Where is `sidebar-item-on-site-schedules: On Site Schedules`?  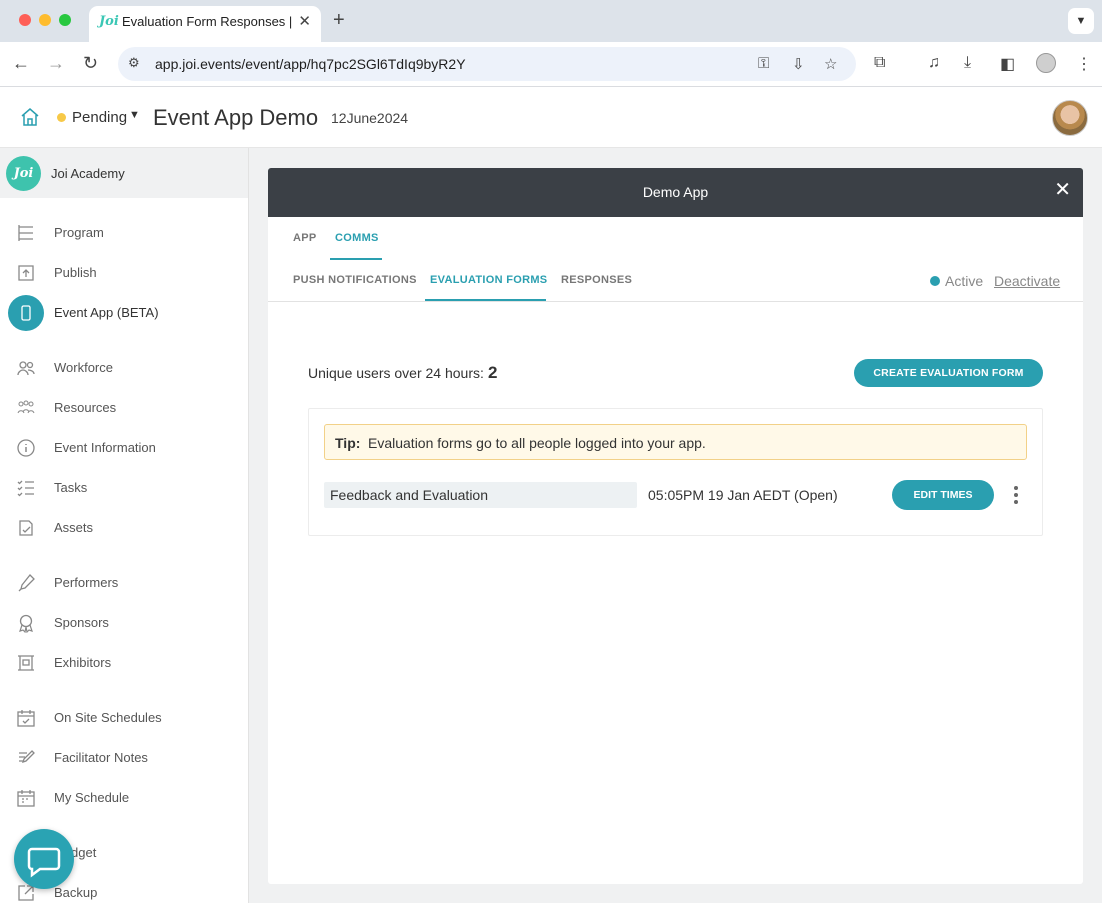
sidebar-item-on-site-schedules: On Site Schedules is located at coordinates (124, 718).